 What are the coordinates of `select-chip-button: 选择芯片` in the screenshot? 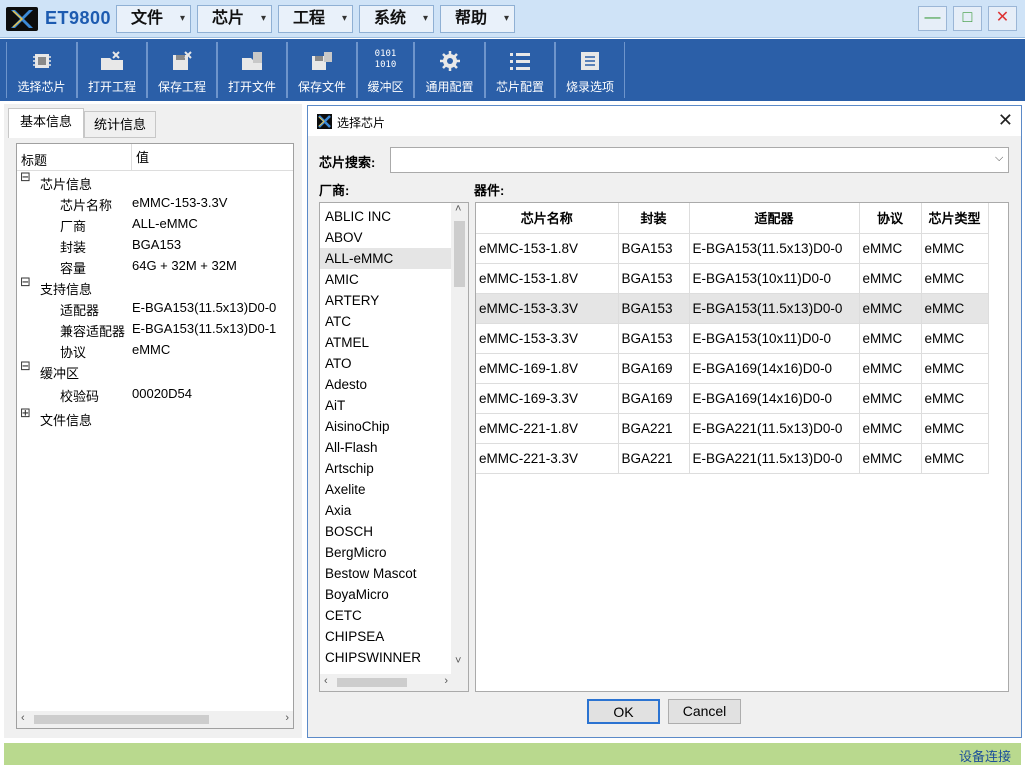 It's located at (41, 70).